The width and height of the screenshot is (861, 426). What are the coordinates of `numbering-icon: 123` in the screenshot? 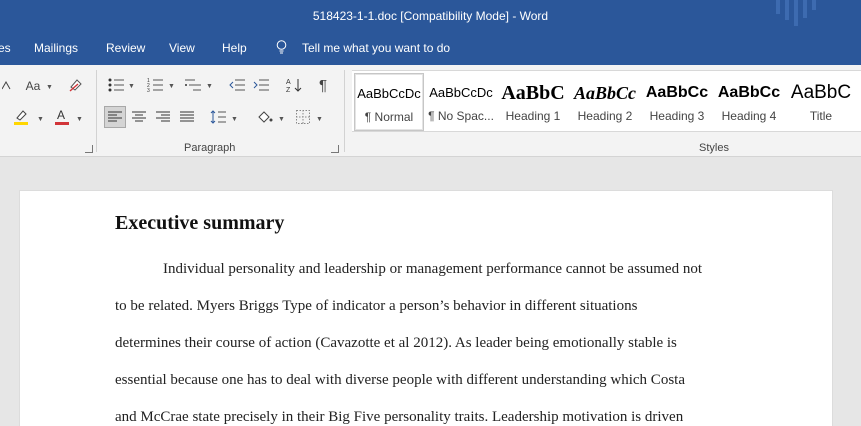 It's located at (155, 85).